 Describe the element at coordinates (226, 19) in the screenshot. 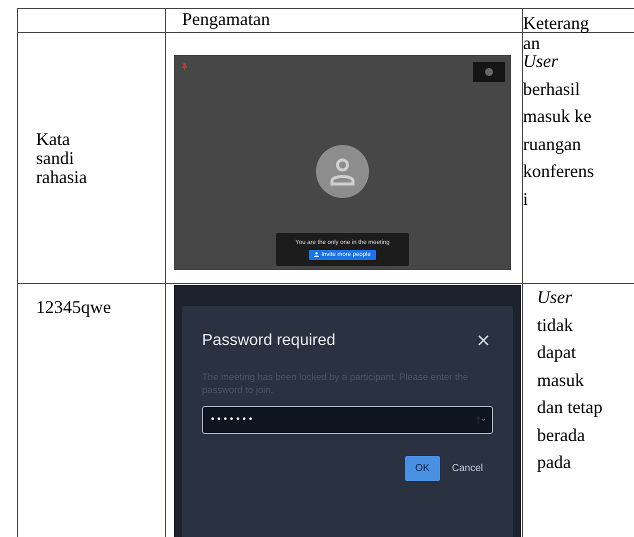

I see `column-header: Pengamatan` at that location.